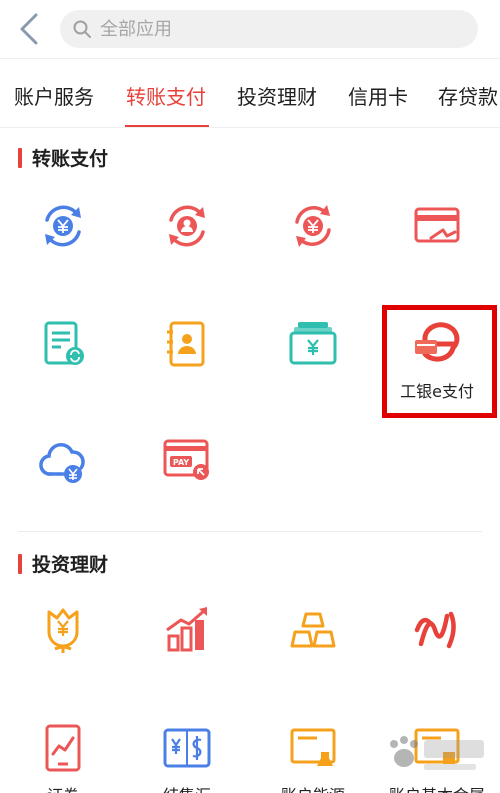 The width and height of the screenshot is (500, 793). Describe the element at coordinates (313, 343) in the screenshot. I see `yen-wallet-icon` at that location.